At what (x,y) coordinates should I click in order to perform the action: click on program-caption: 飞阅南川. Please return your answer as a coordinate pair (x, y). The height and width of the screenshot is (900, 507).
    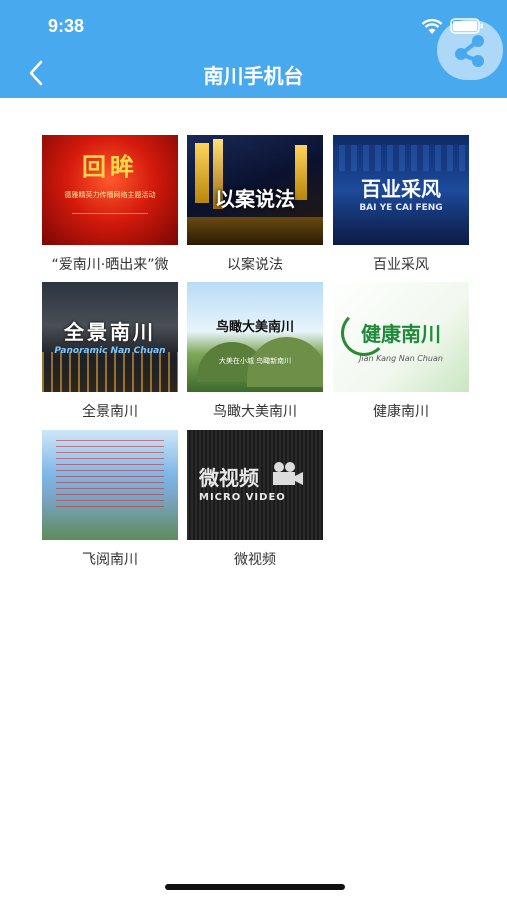
    Looking at the image, I should click on (110, 560).